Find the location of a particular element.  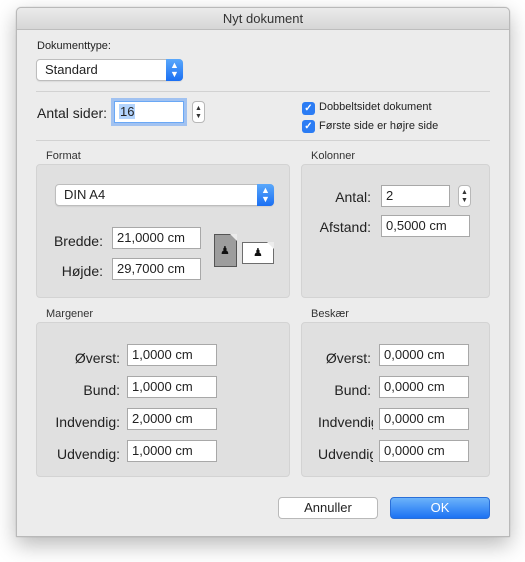

margin-inside-label: Indvendig: is located at coordinates (87, 422).